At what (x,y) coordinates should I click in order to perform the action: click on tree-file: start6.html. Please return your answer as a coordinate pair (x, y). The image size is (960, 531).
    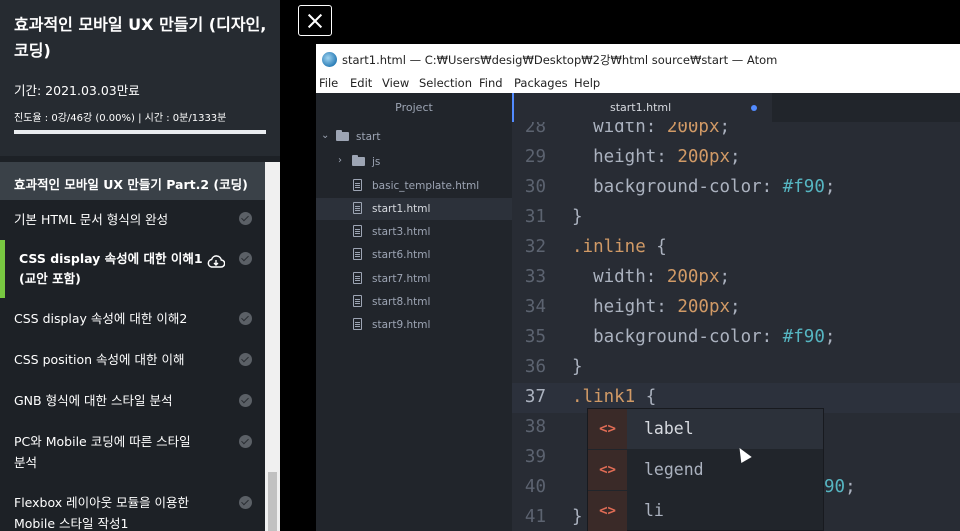
    Looking at the image, I should click on (414, 255).